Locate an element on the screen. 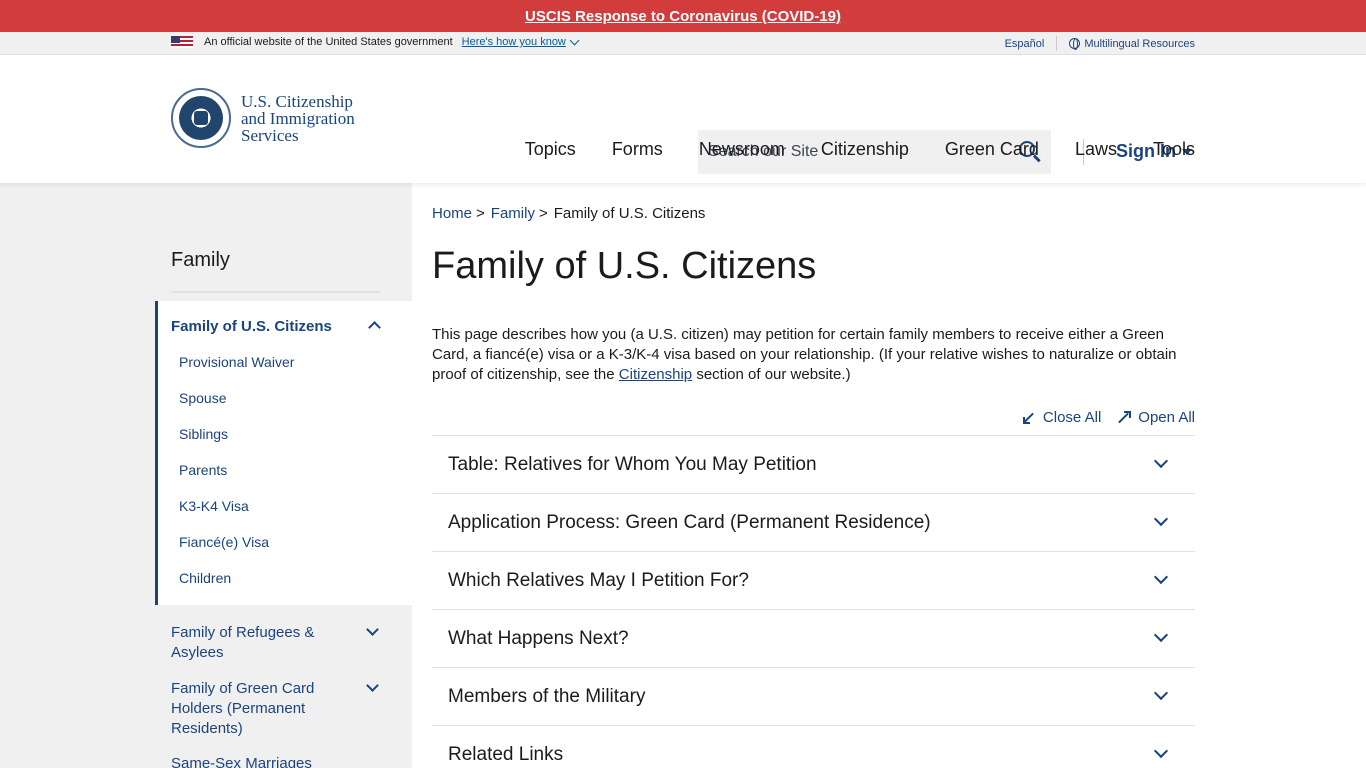 This screenshot has height=768, width=1366. dhs-seal-icon is located at coordinates (201, 118).